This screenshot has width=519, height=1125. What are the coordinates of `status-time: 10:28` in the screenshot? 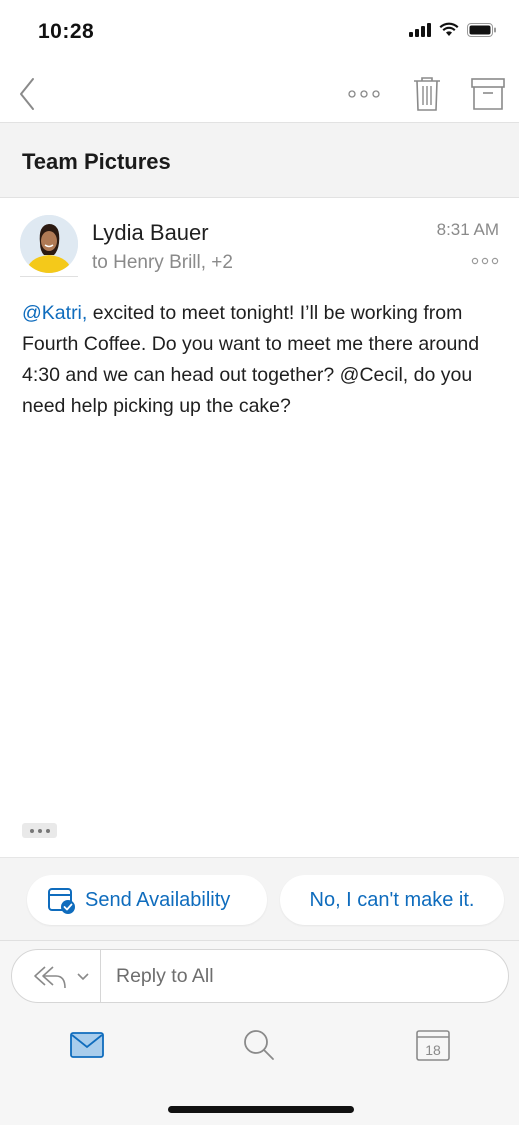 It's located at (66, 31).